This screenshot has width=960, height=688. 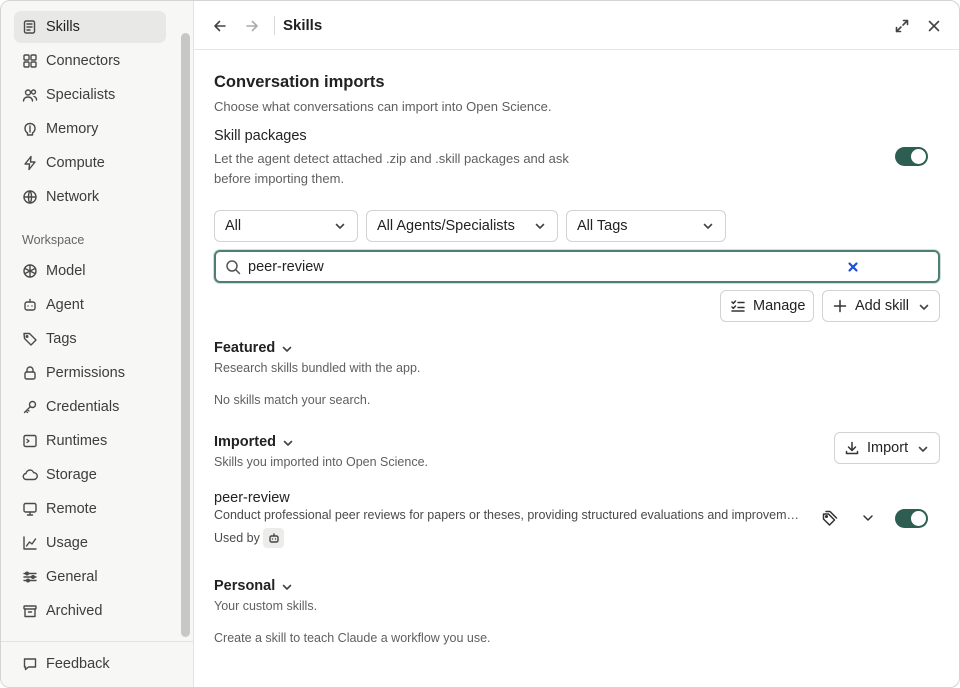 I want to click on expand-skill-chevron-icon, so click(x=868, y=518).